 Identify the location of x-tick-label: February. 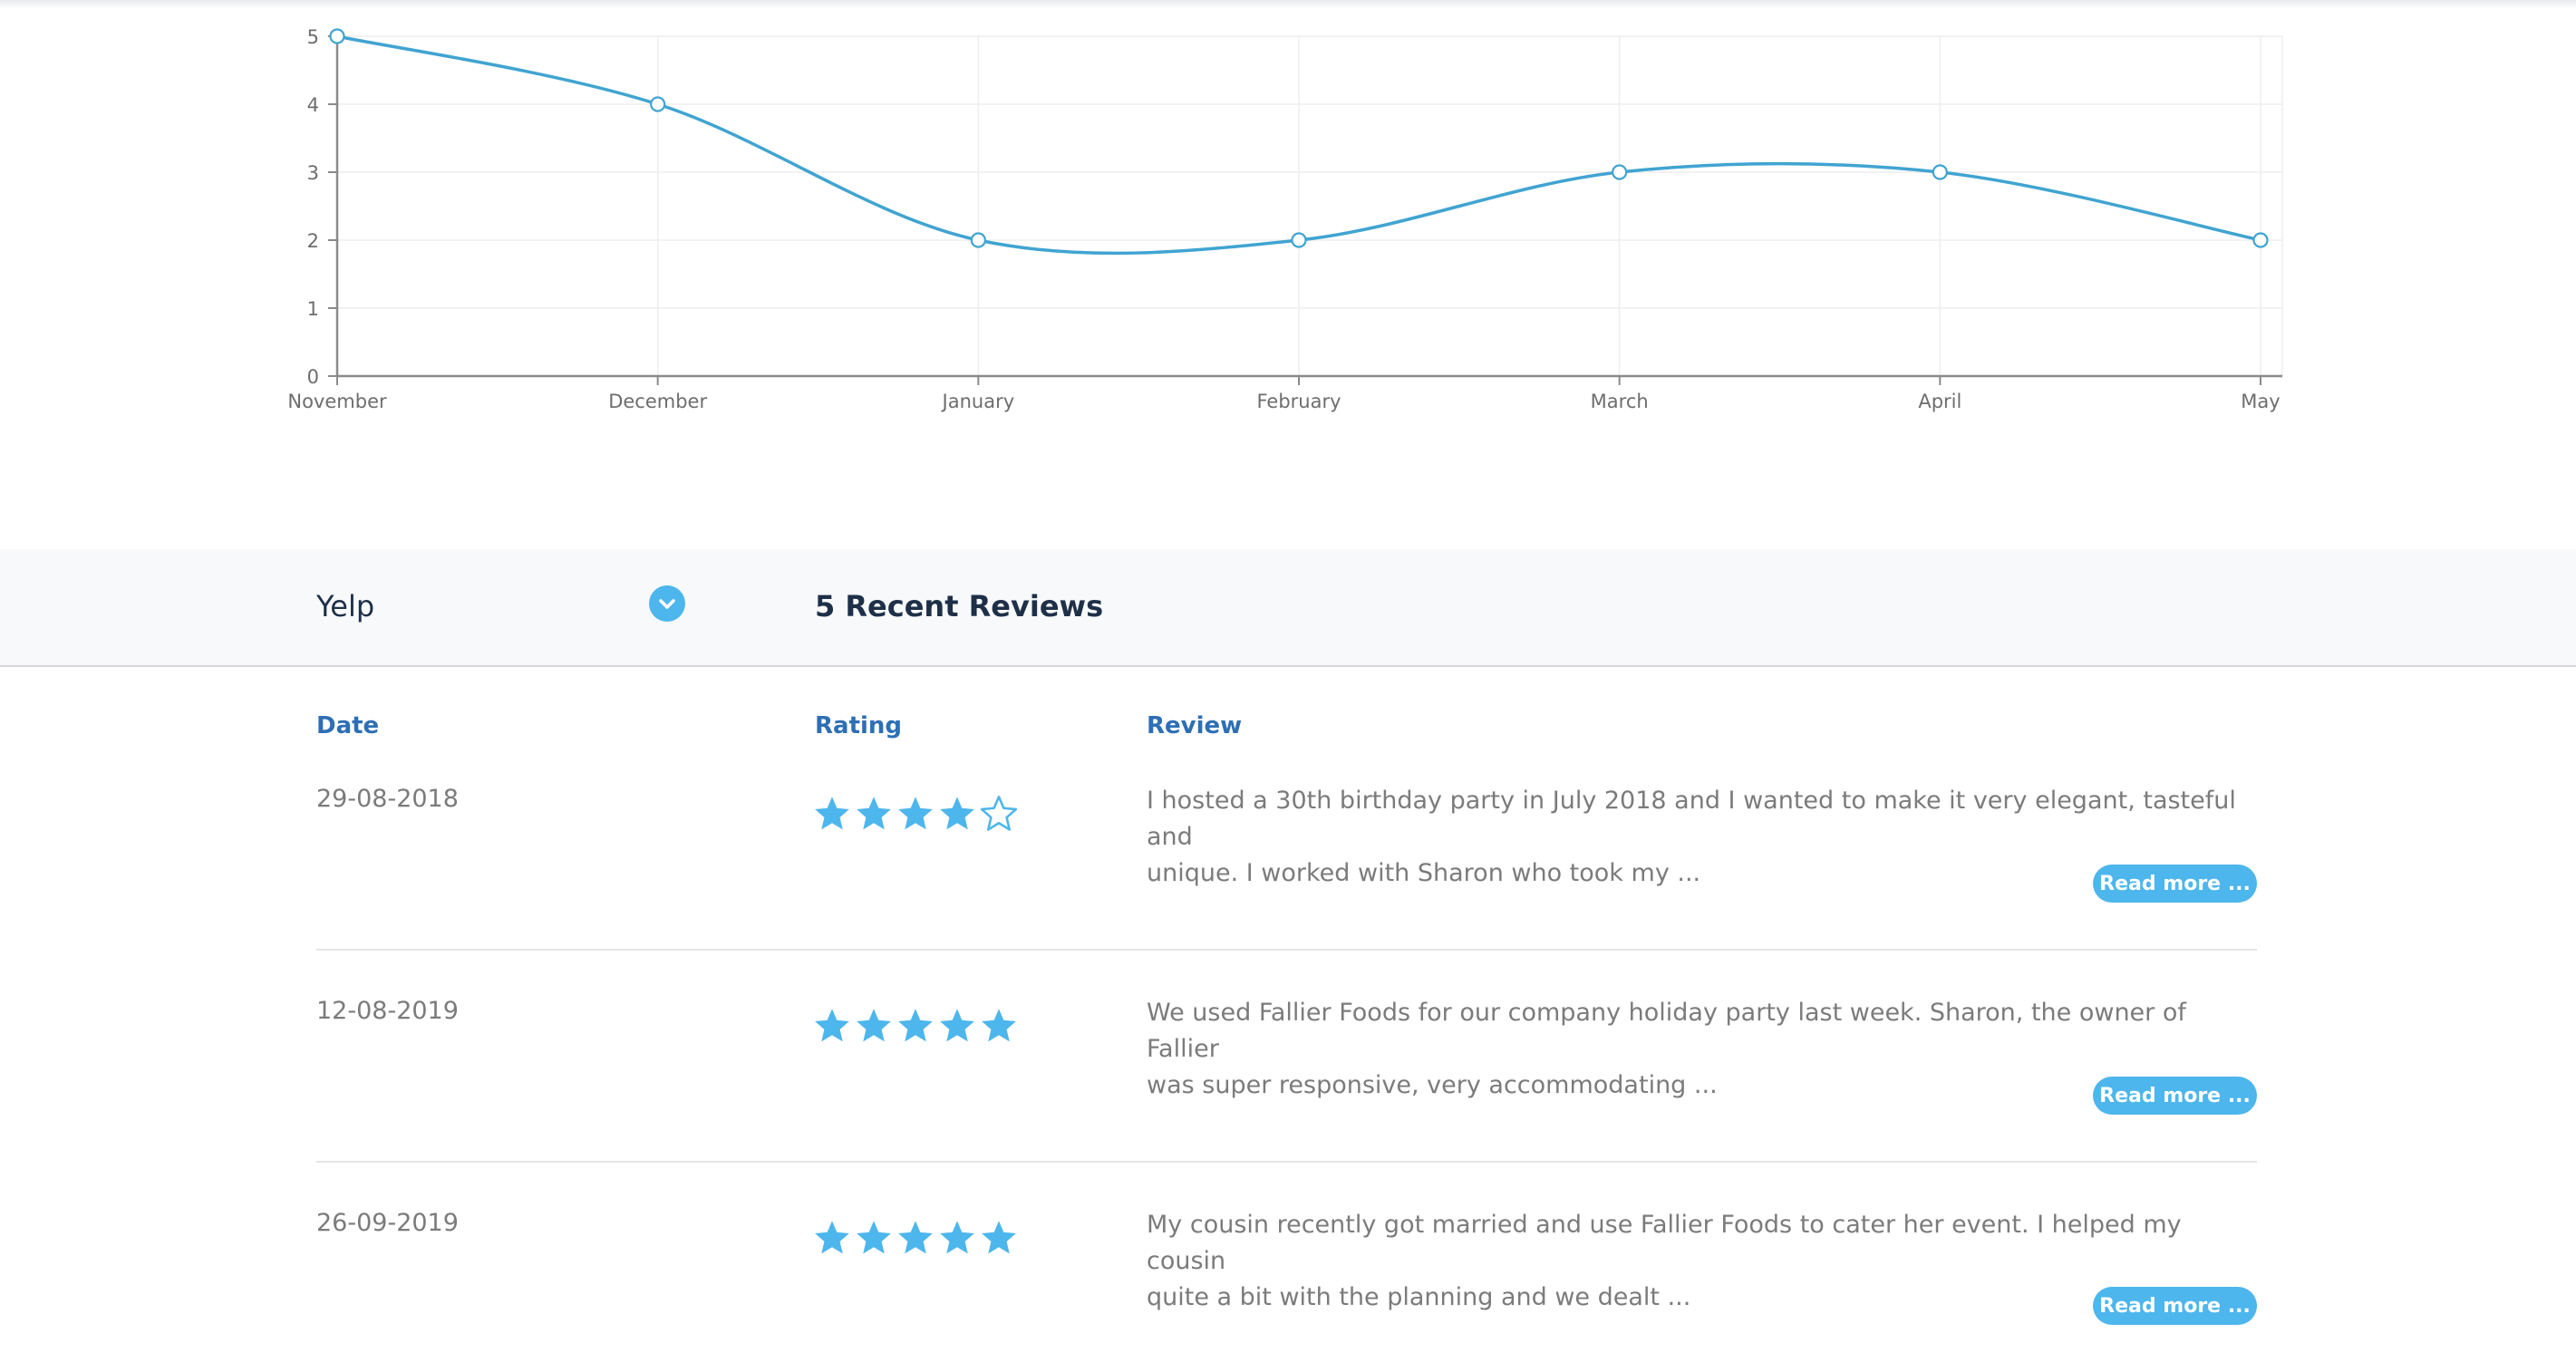
(1298, 401).